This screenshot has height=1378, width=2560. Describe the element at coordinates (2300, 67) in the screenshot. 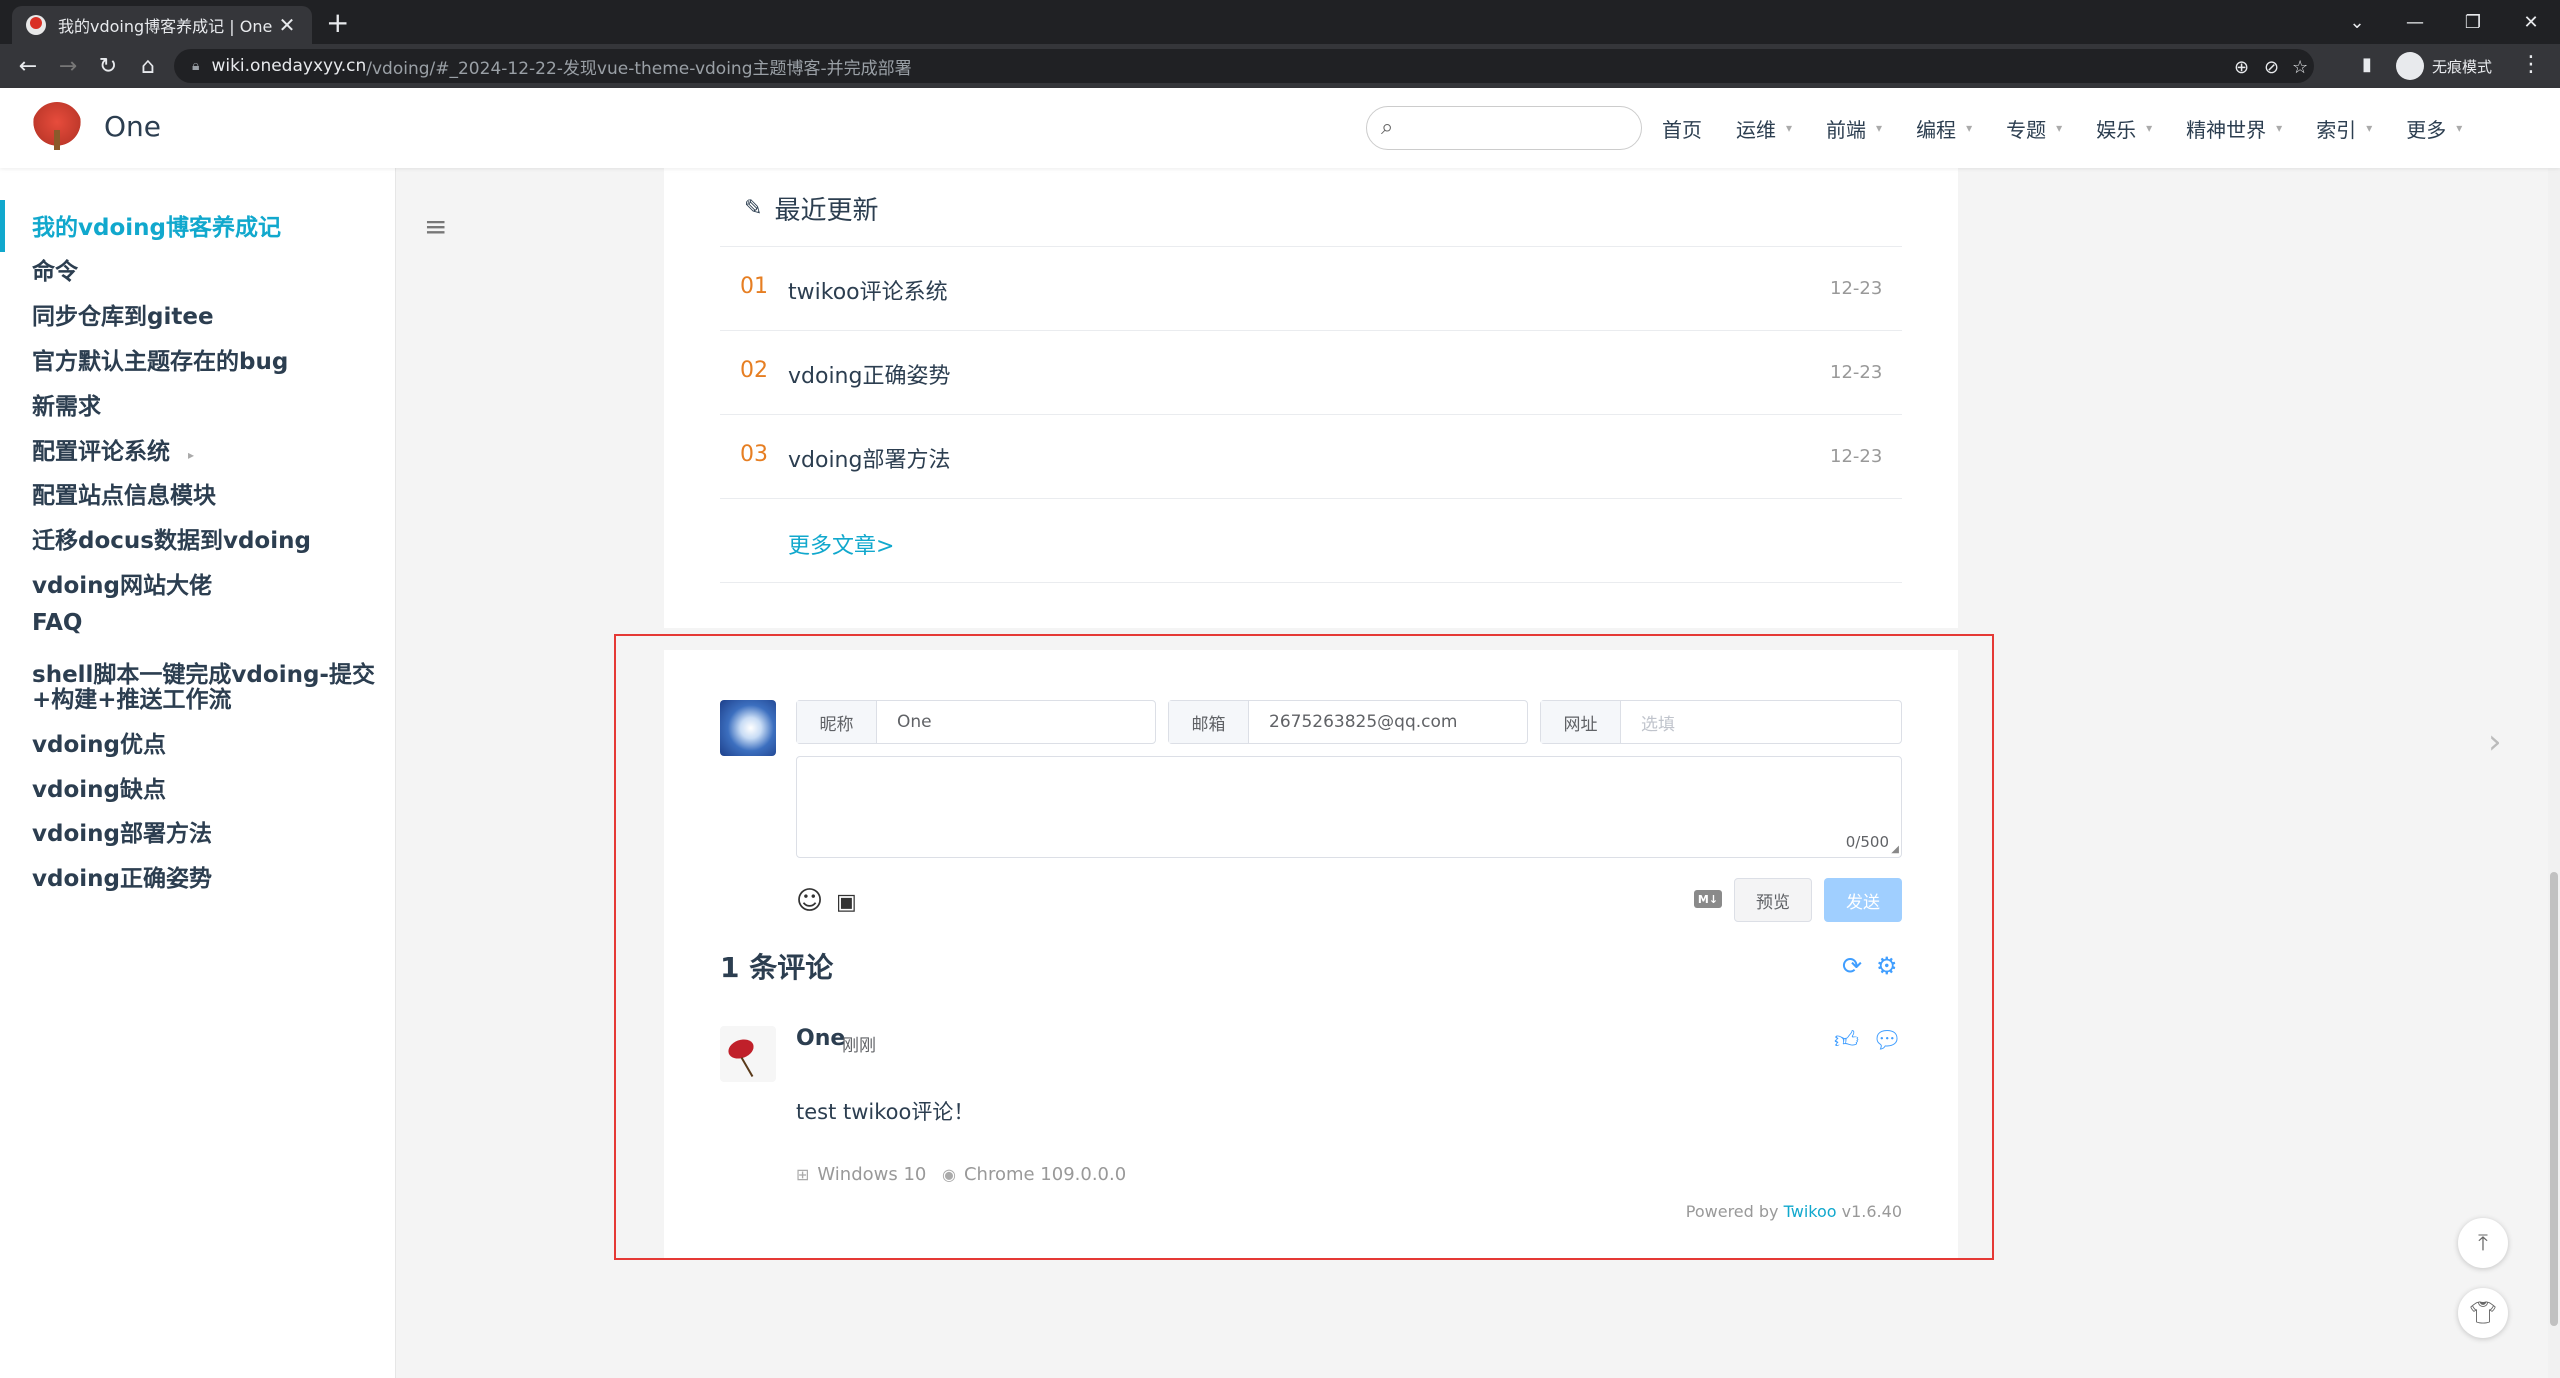

I see `bookmark-star-icon: ☆` at that location.